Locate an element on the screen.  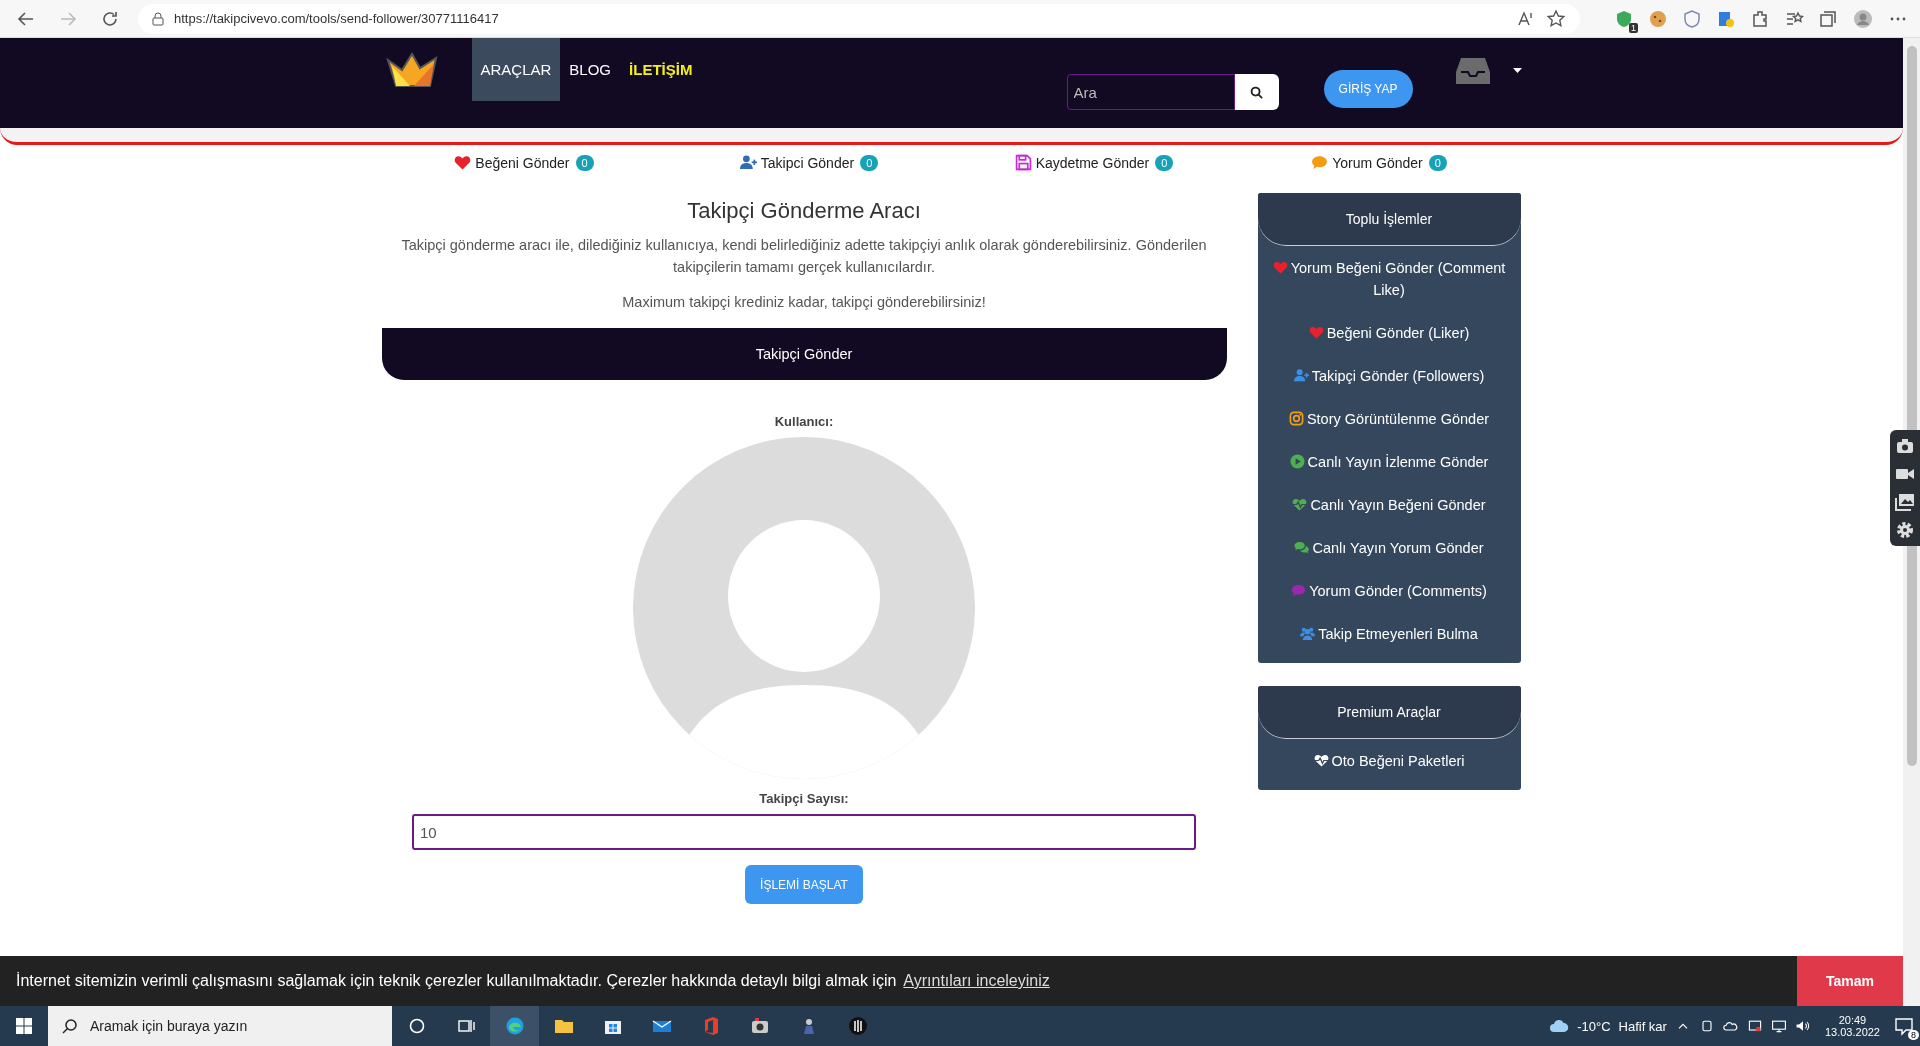
panel-header: Toplu İşlemler is located at coordinates (1389, 219).